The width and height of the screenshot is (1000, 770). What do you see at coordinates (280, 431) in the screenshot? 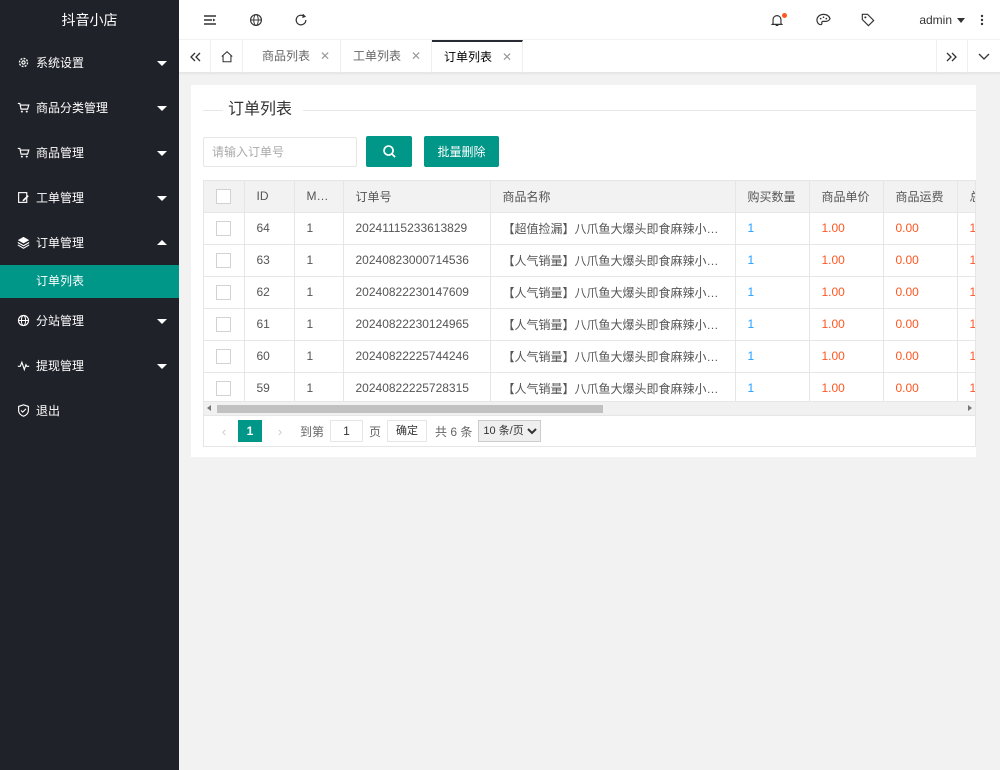
I see `next-page-button: ›` at bounding box center [280, 431].